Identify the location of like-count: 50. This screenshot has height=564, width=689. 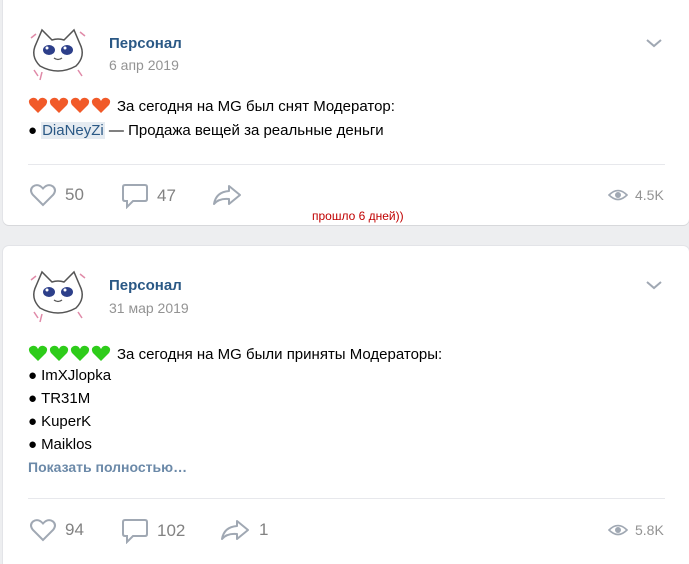
(74, 194).